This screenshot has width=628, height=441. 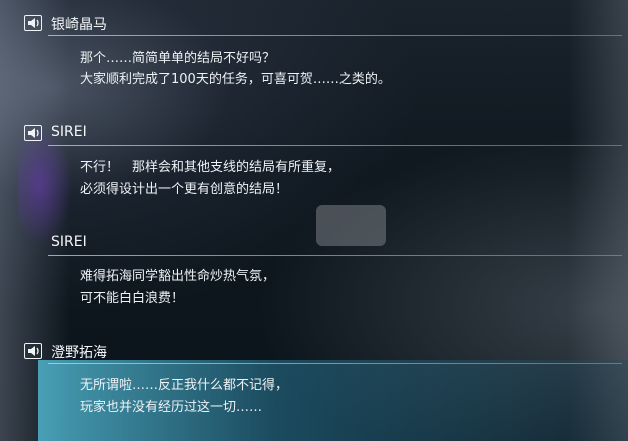 What do you see at coordinates (184, 189) in the screenshot?
I see `dialogue-line: 必须得设计出一个更有创意的结局！` at bounding box center [184, 189].